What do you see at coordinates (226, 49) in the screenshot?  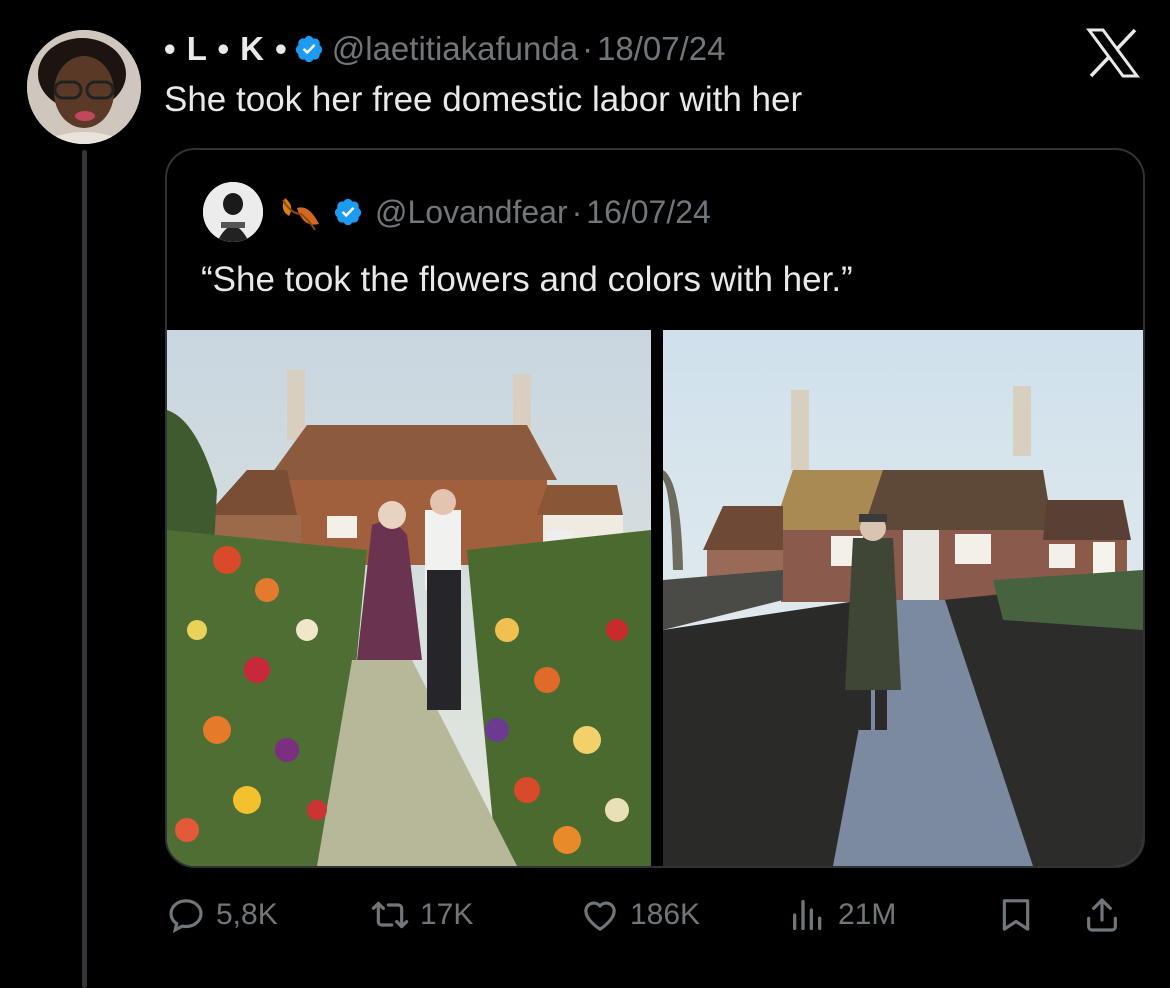 I see `author-display-name: • L • K •` at bounding box center [226, 49].